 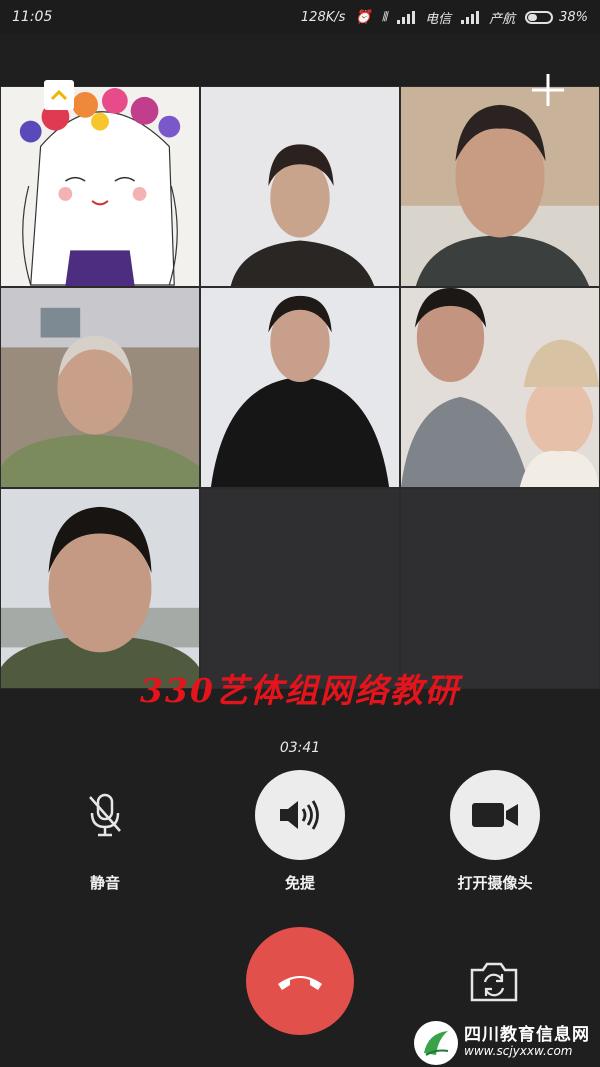 I want to click on switch-camera-button, so click(x=494, y=982).